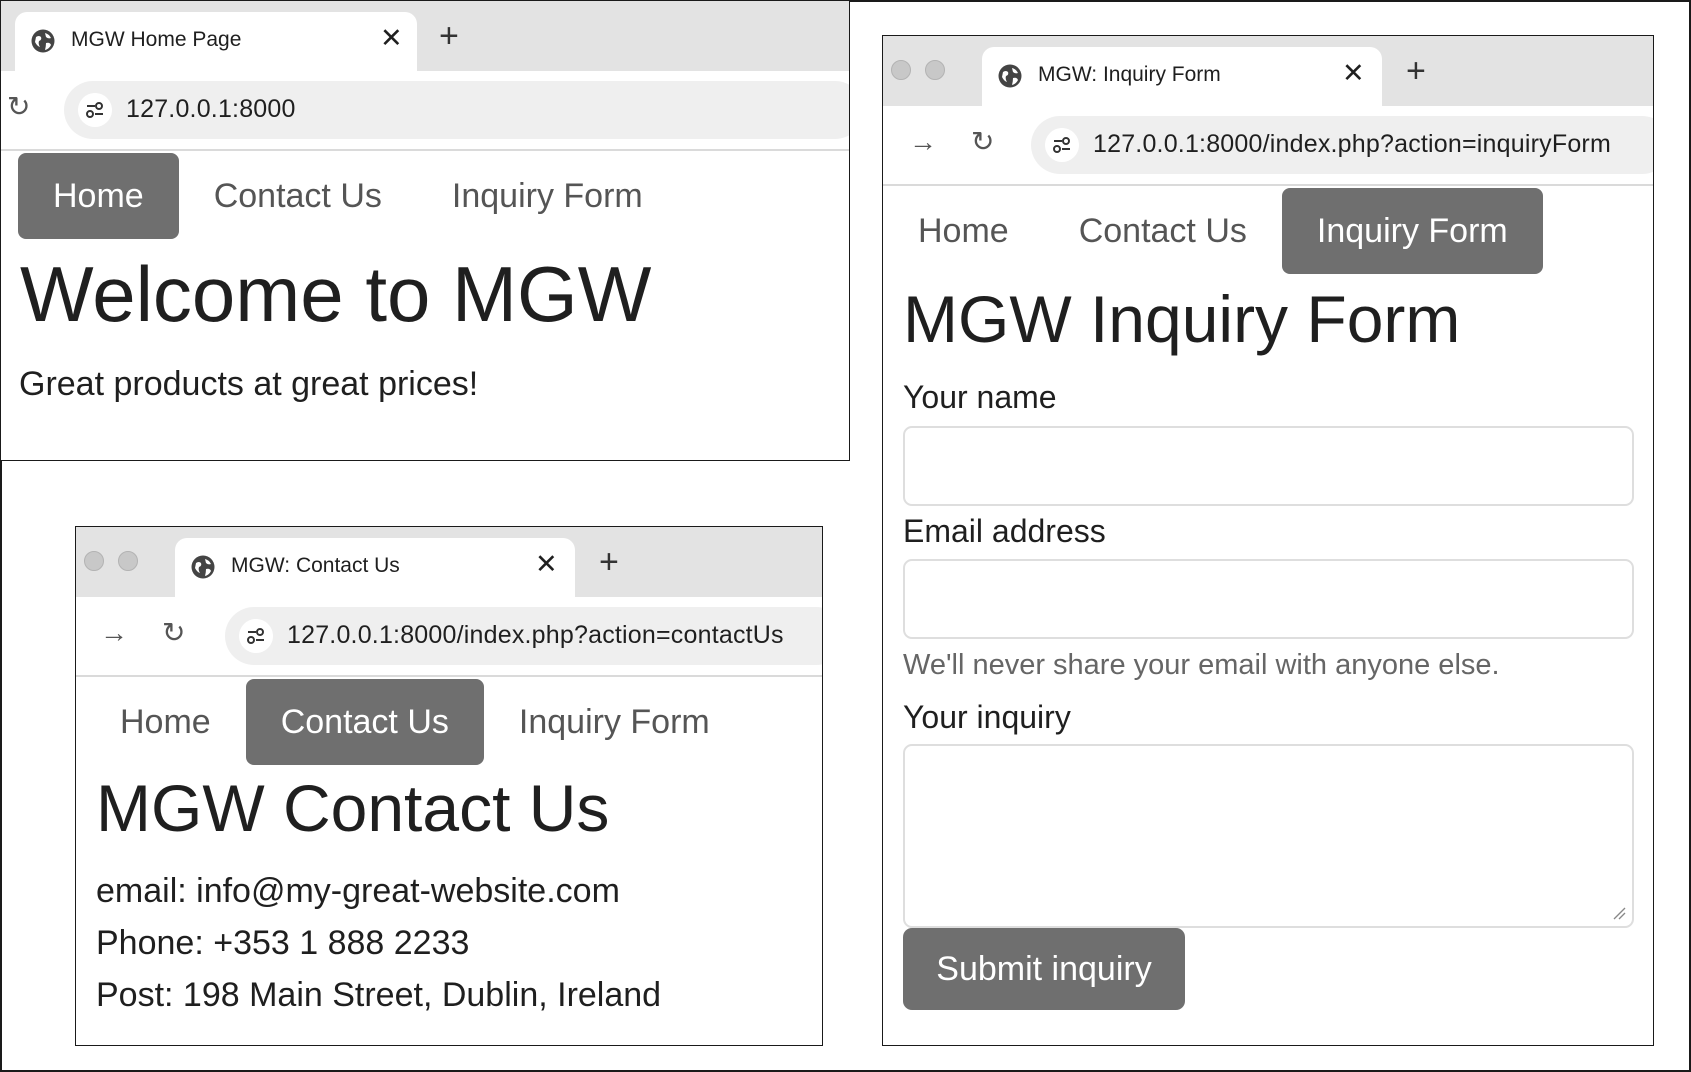 This screenshot has height=1072, width=1691. I want to click on contact-post: Post: 198 Main Street, Dublin, Ireland, so click(379, 995).